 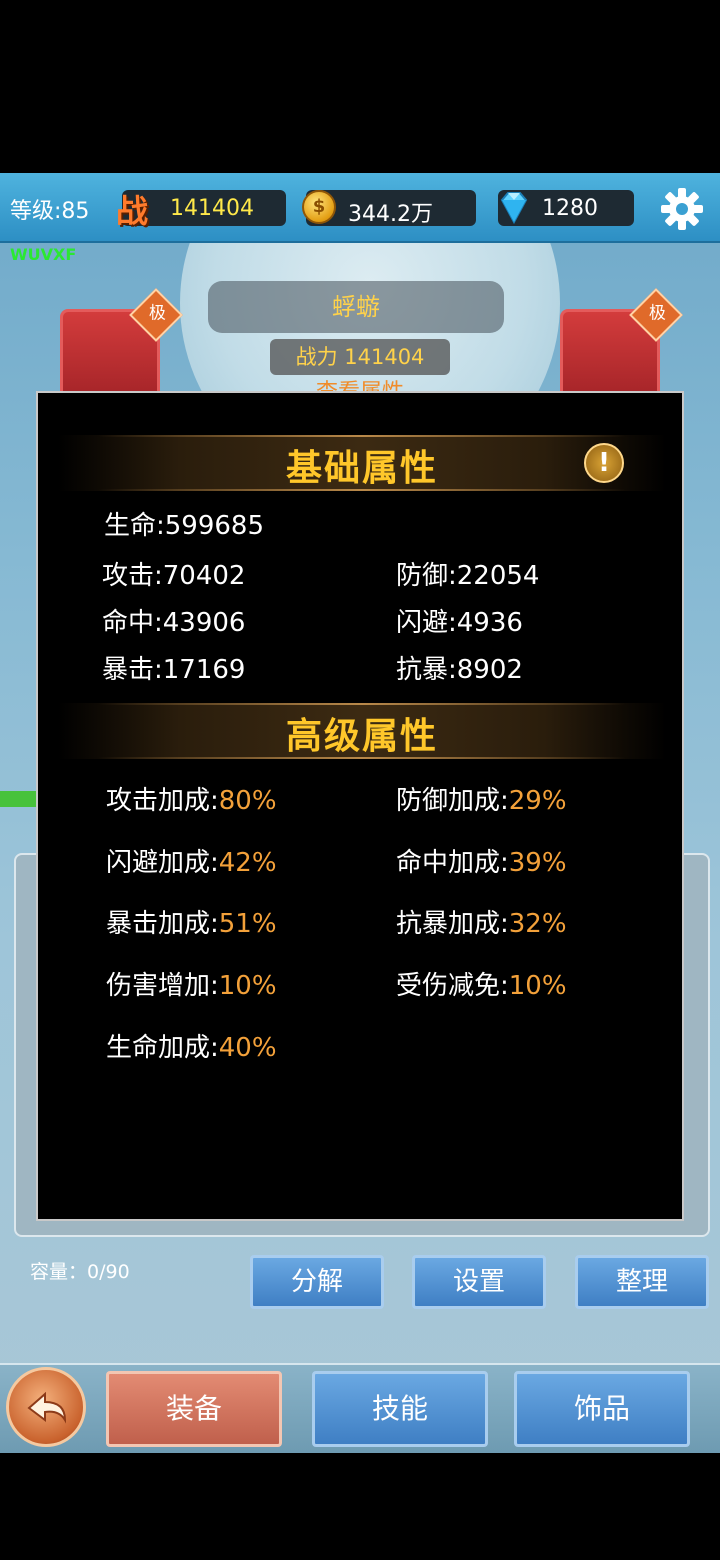 I want to click on advanced-attributes-header: 高级属性, so click(x=362, y=731).